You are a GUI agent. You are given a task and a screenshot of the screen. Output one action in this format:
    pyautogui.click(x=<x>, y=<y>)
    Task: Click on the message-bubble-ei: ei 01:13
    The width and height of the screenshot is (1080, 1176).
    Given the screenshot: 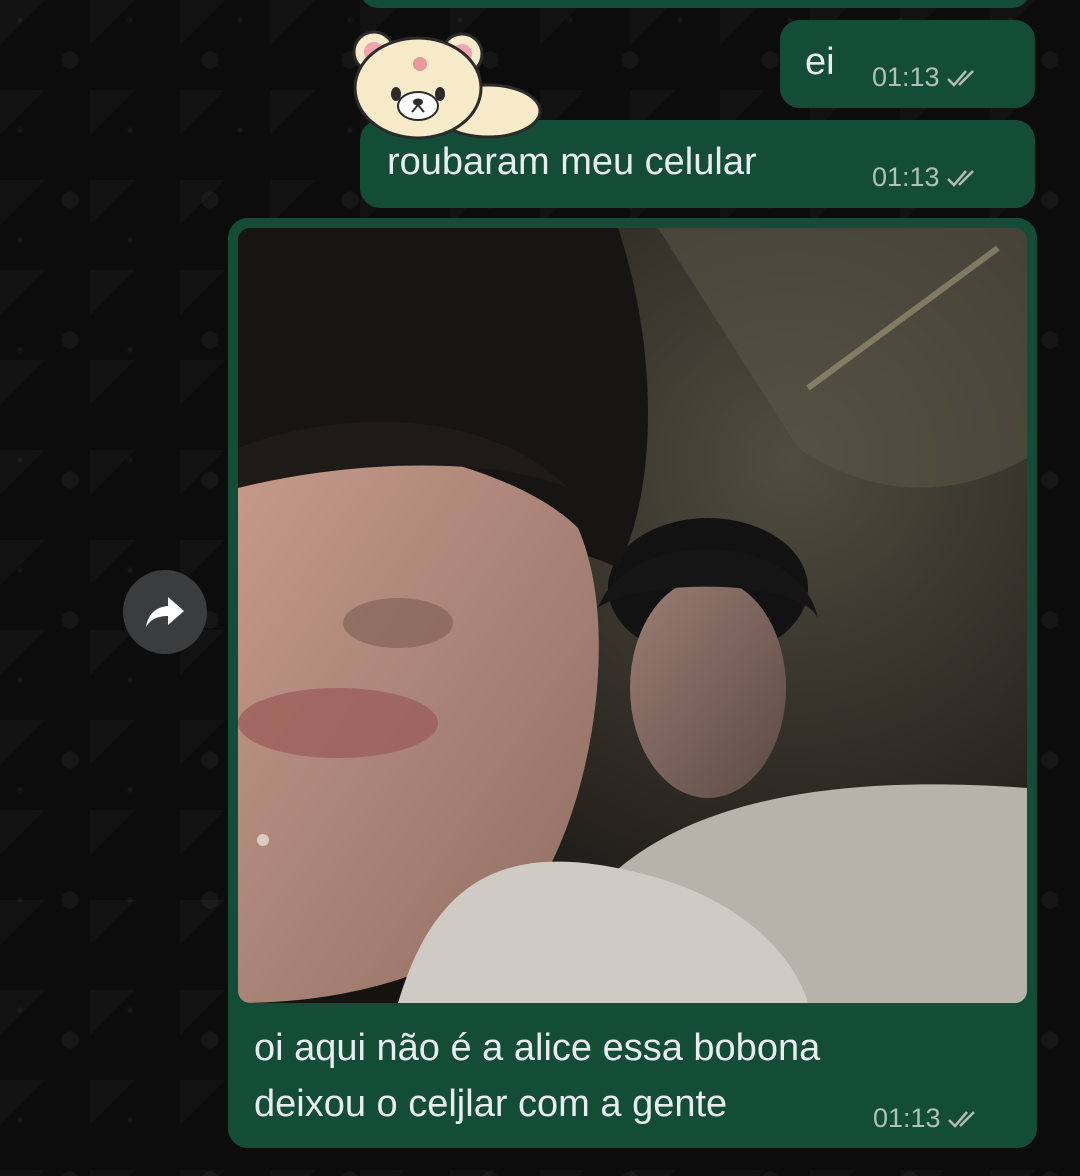 What is the action you would take?
    pyautogui.click(x=907, y=64)
    